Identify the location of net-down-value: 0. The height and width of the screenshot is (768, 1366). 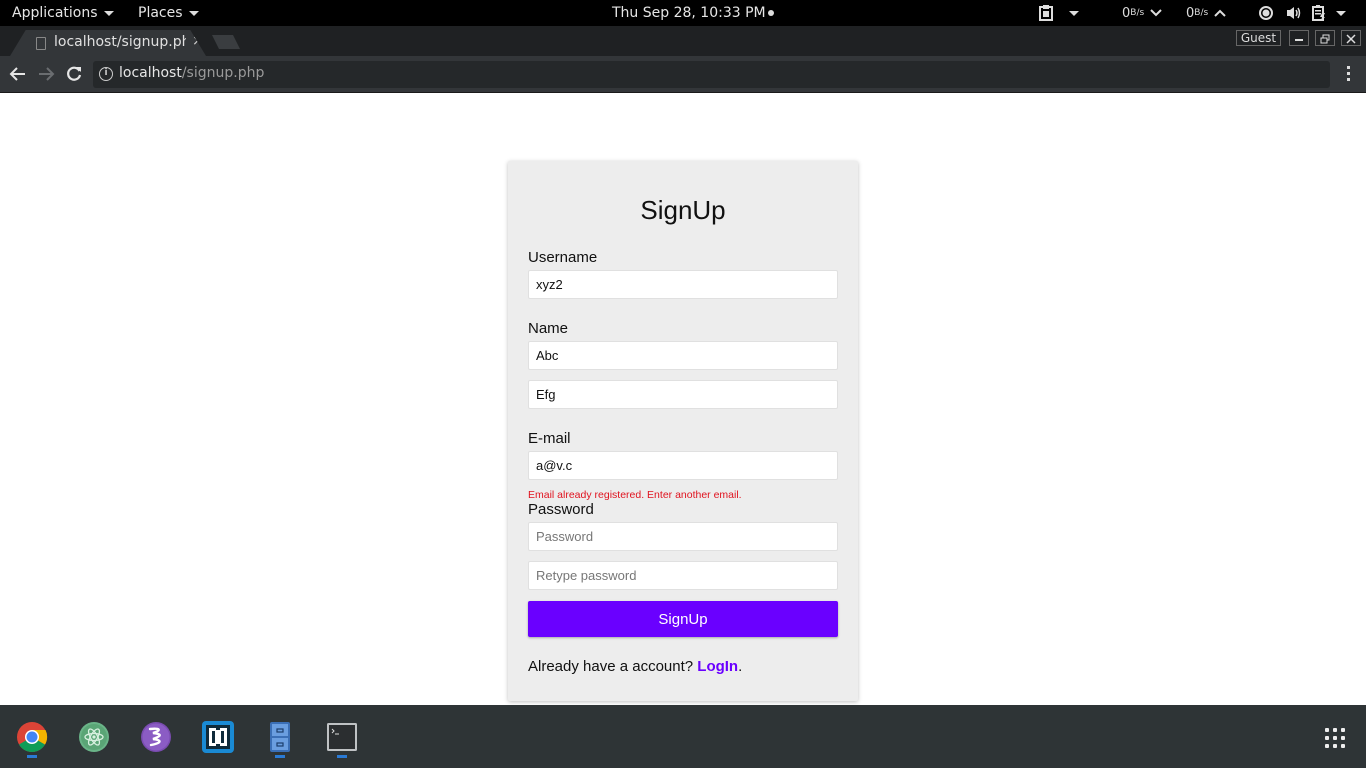
(1126, 13).